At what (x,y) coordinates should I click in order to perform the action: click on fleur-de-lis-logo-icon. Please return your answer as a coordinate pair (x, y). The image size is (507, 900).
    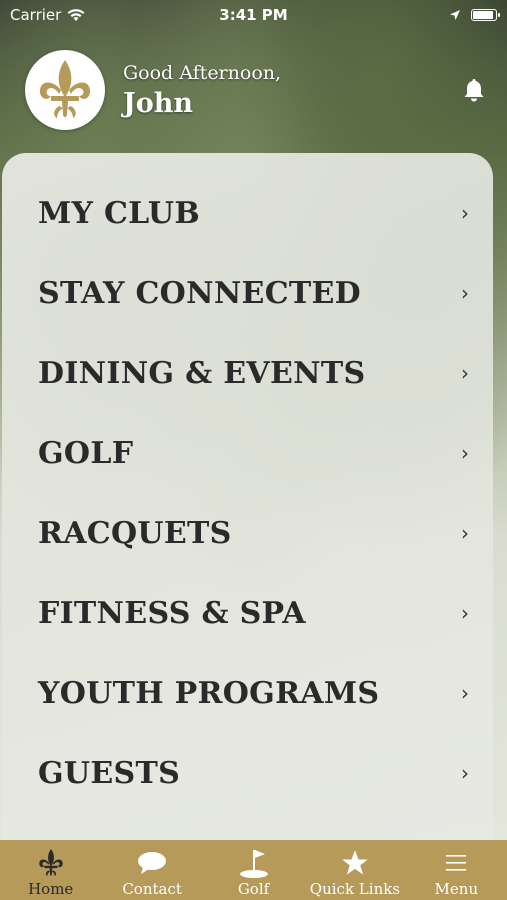
    Looking at the image, I should click on (65, 89).